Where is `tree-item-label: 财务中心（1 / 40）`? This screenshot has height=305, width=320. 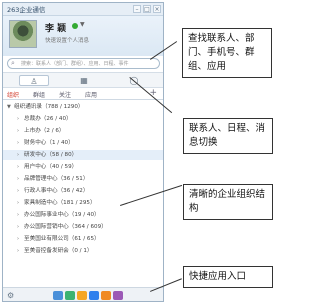
tree-item-label: 财务中心（1 / 40） is located at coordinates (49, 143).